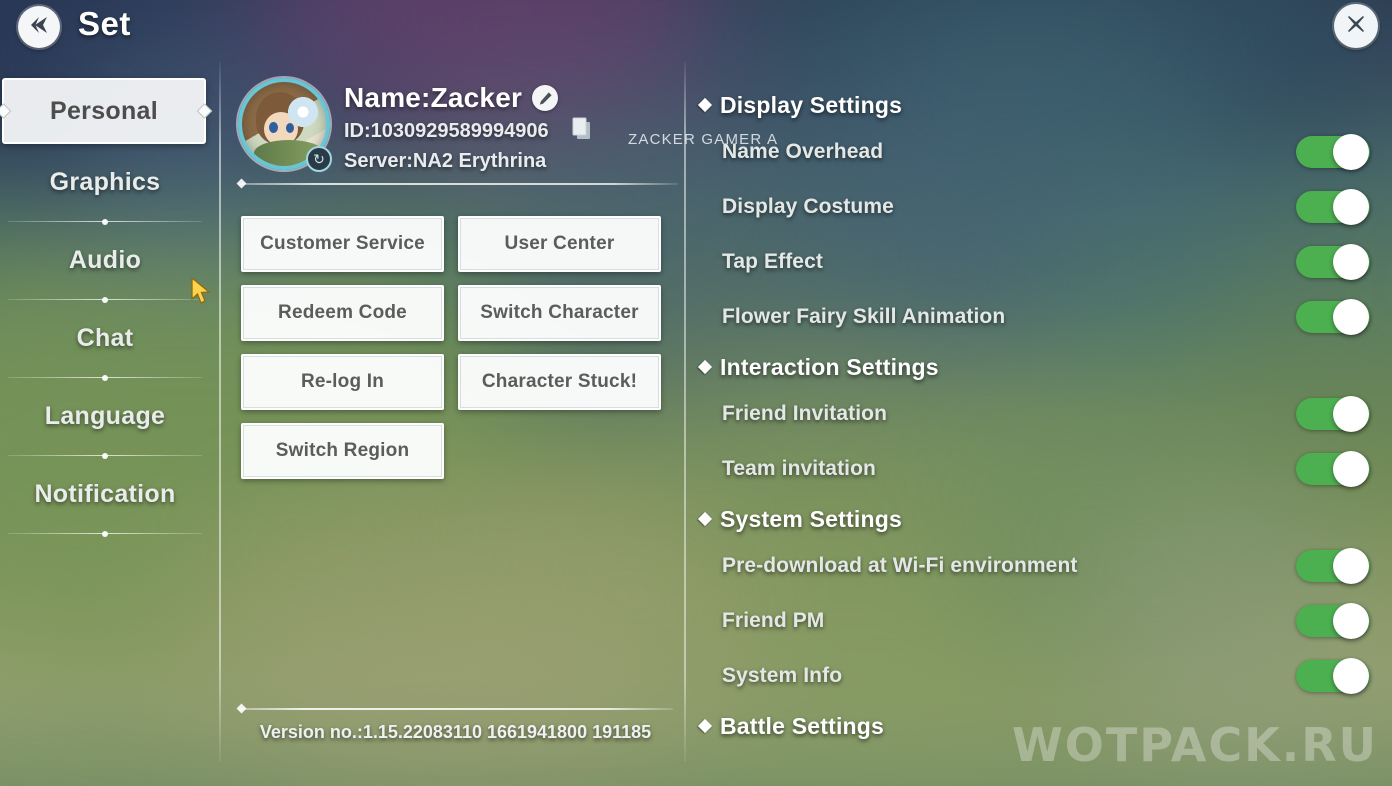 This screenshot has height=786, width=1392. Describe the element at coordinates (559, 244) in the screenshot. I see `user-center-button: User Center` at that location.